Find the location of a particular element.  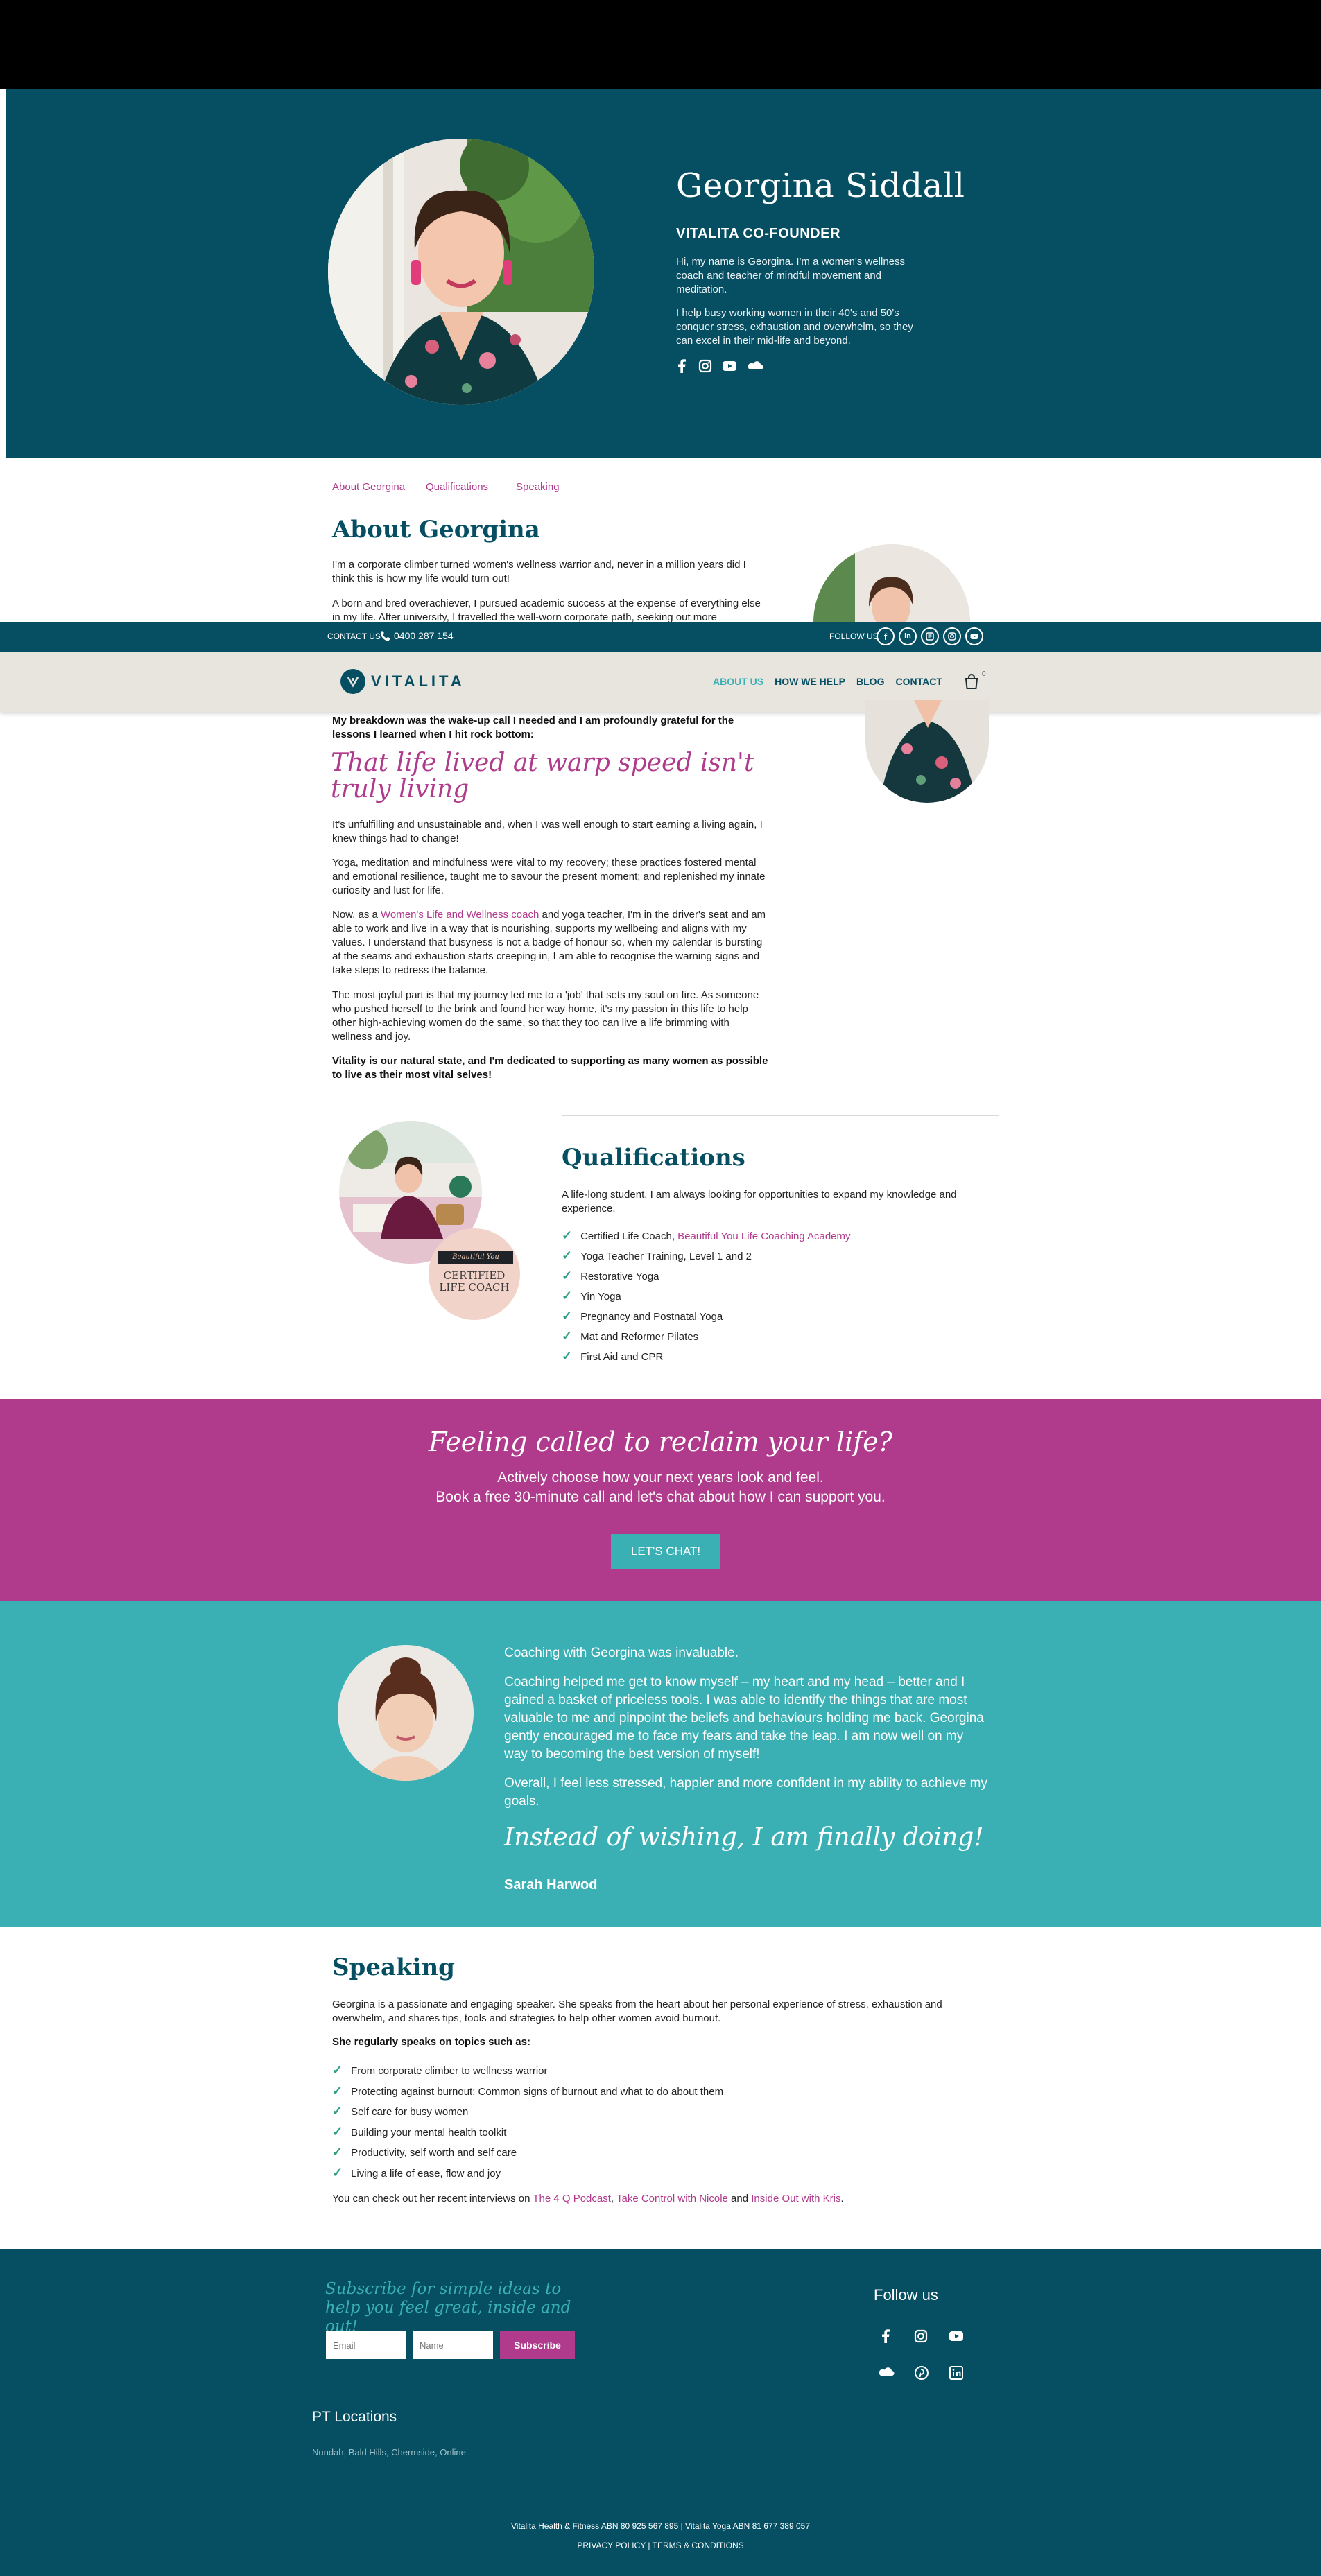

anchor-qualifications: Qualifications is located at coordinates (471, 487).